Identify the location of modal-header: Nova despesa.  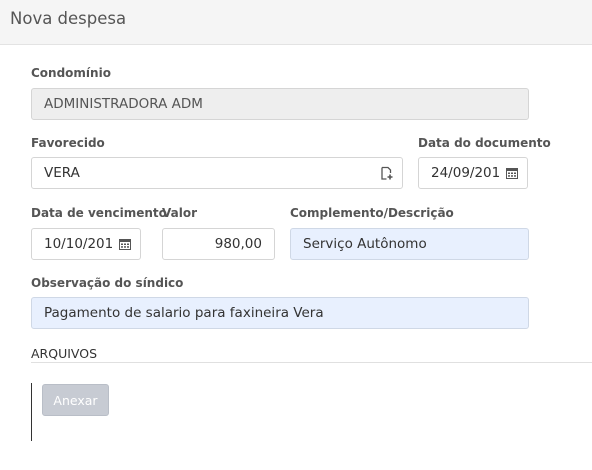
(296, 22).